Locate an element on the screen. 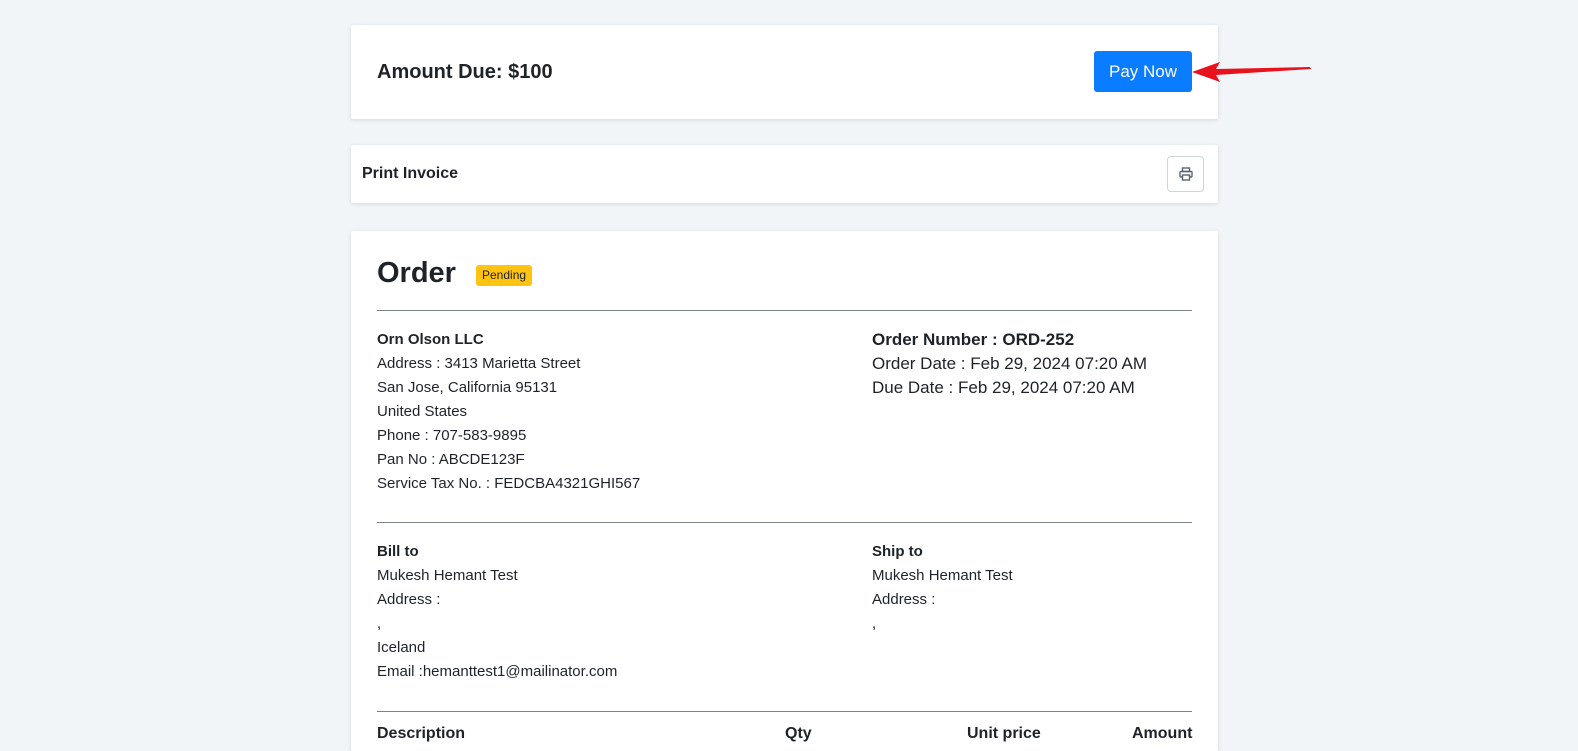 The height and width of the screenshot is (751, 1578). bill-to-name: Mukesh Hemant Test is located at coordinates (447, 575).